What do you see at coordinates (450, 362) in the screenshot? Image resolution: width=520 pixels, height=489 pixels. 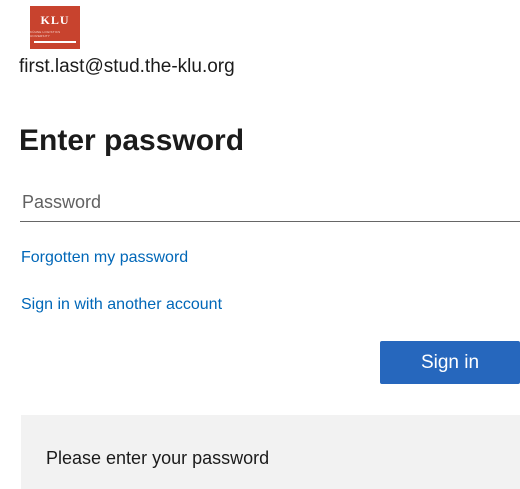 I see `sign-in-button: Sign in` at bounding box center [450, 362].